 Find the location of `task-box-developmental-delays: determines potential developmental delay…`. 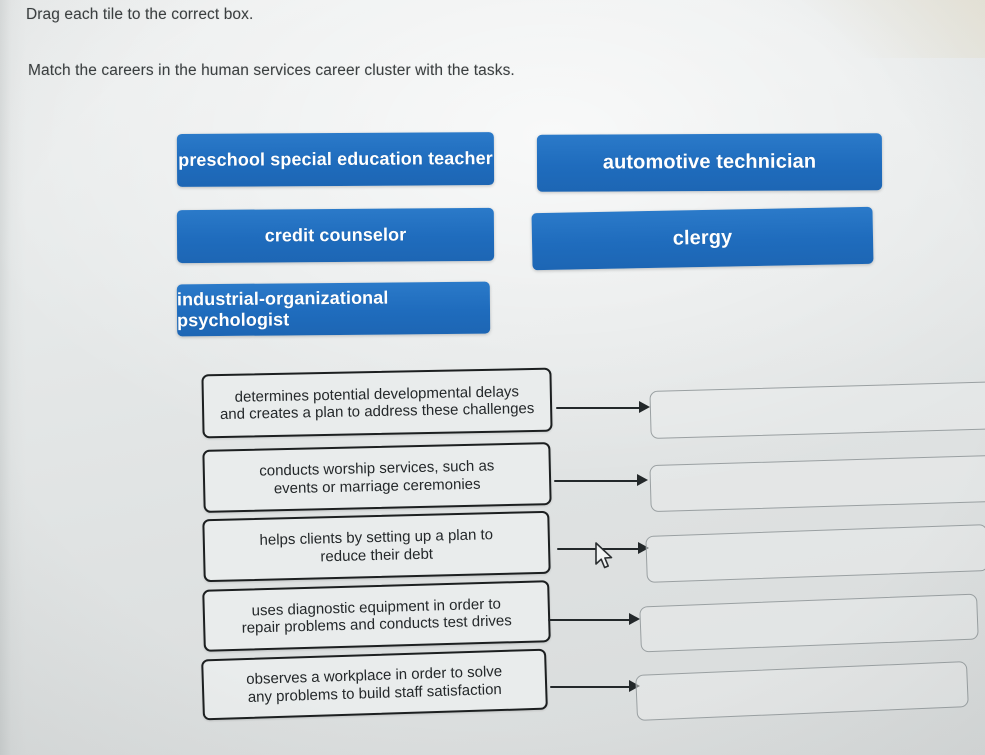

task-box-developmental-delays: determines potential developmental delay… is located at coordinates (377, 403).